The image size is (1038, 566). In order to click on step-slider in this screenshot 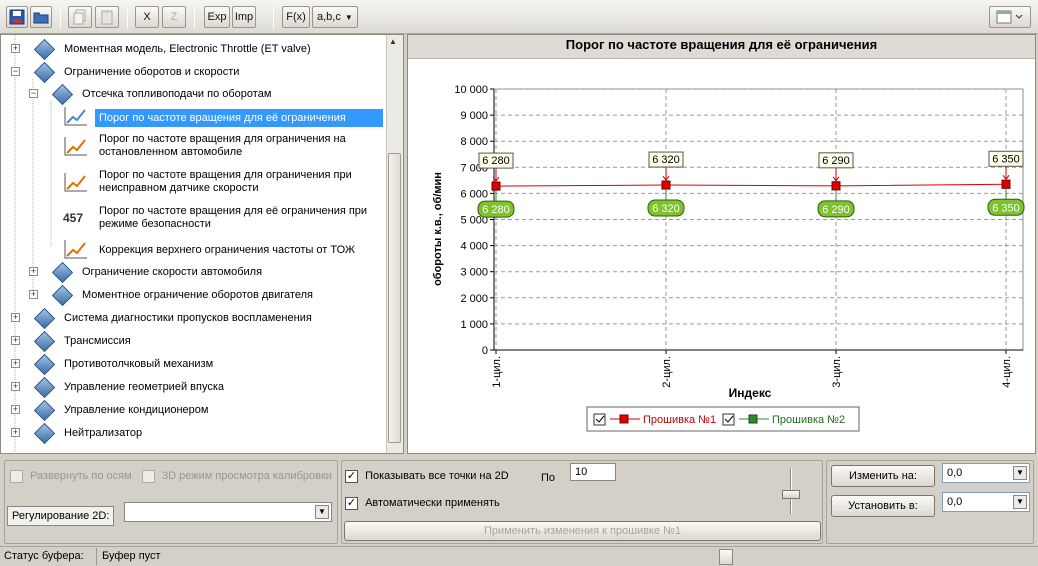, I will do `click(791, 491)`.